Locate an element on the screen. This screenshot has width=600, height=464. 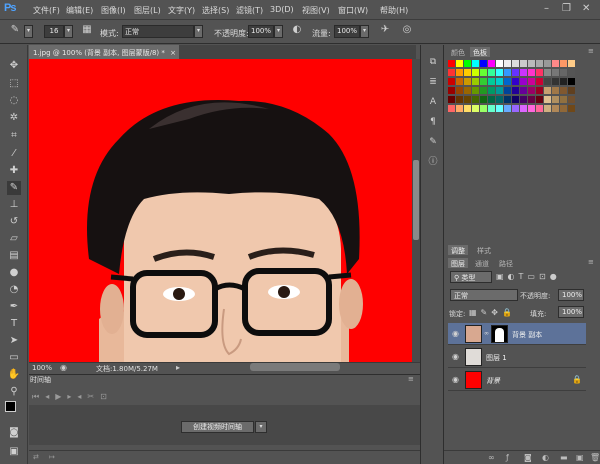
create-timeline-dropdown: ▾ is located at coordinates (261, 427).